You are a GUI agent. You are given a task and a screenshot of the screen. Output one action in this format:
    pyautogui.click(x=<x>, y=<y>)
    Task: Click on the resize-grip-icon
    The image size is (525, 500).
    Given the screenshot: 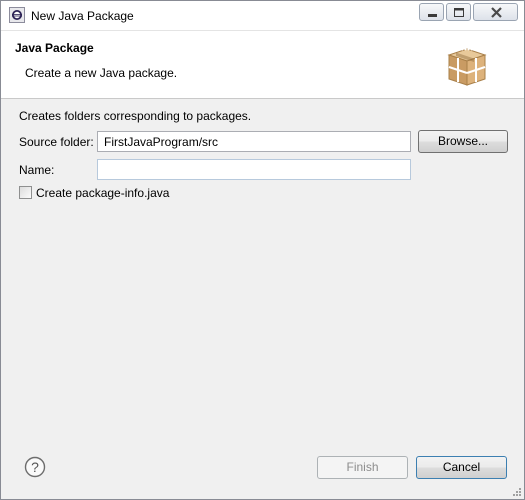 What is the action you would take?
    pyautogui.click(x=516, y=491)
    